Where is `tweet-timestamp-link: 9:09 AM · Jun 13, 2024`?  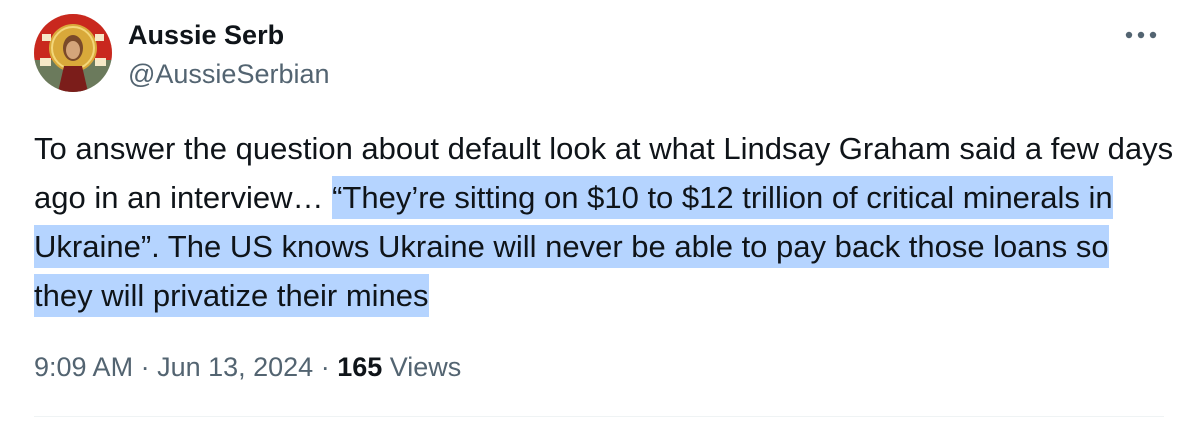 tweet-timestamp-link: 9:09 AM · Jun 13, 2024 is located at coordinates (173, 367).